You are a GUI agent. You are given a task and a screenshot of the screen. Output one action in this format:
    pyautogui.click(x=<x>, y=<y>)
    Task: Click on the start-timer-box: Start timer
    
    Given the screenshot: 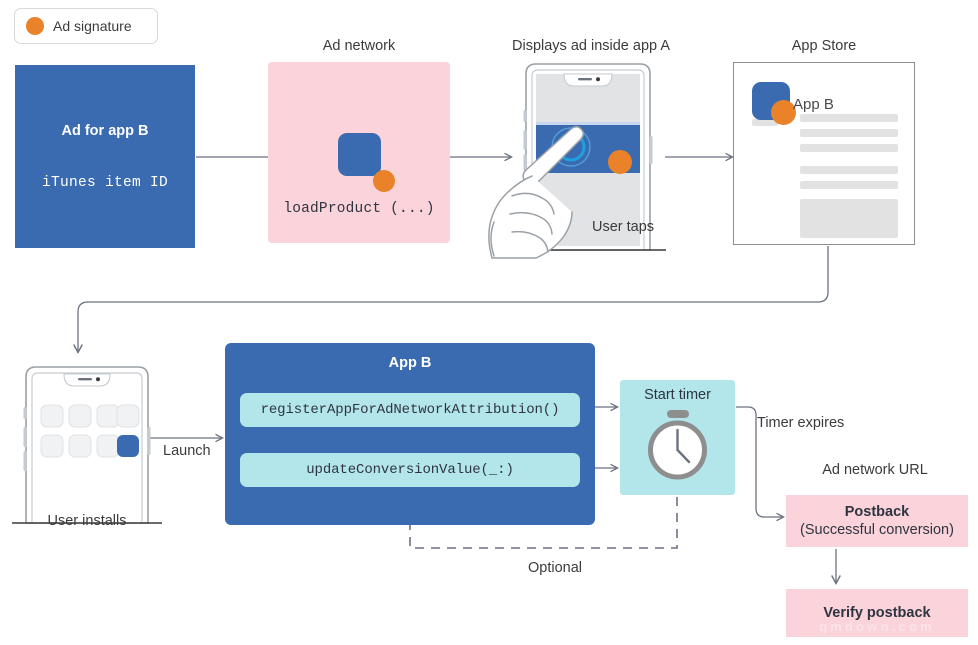 What is the action you would take?
    pyautogui.click(x=677, y=437)
    